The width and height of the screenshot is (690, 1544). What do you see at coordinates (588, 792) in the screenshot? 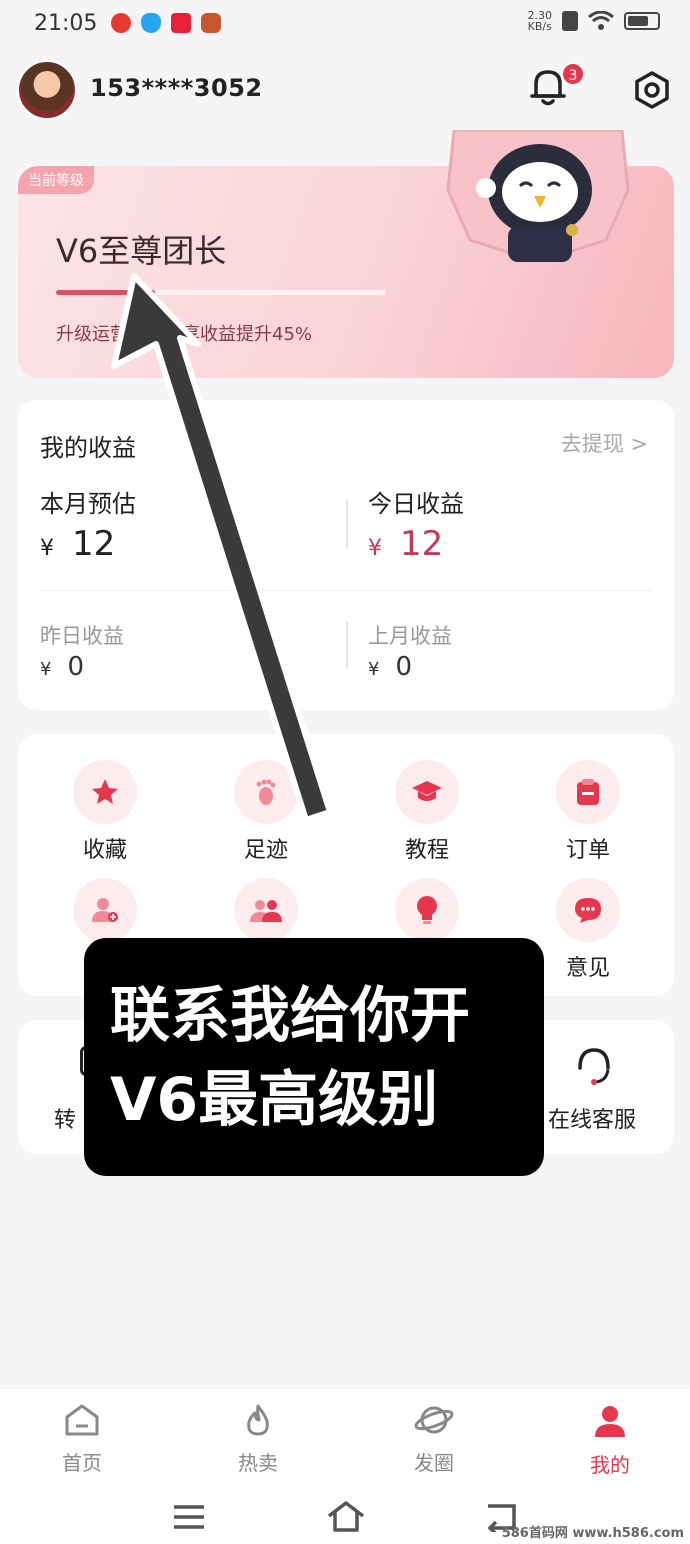
I see `clipboard-icon` at bounding box center [588, 792].